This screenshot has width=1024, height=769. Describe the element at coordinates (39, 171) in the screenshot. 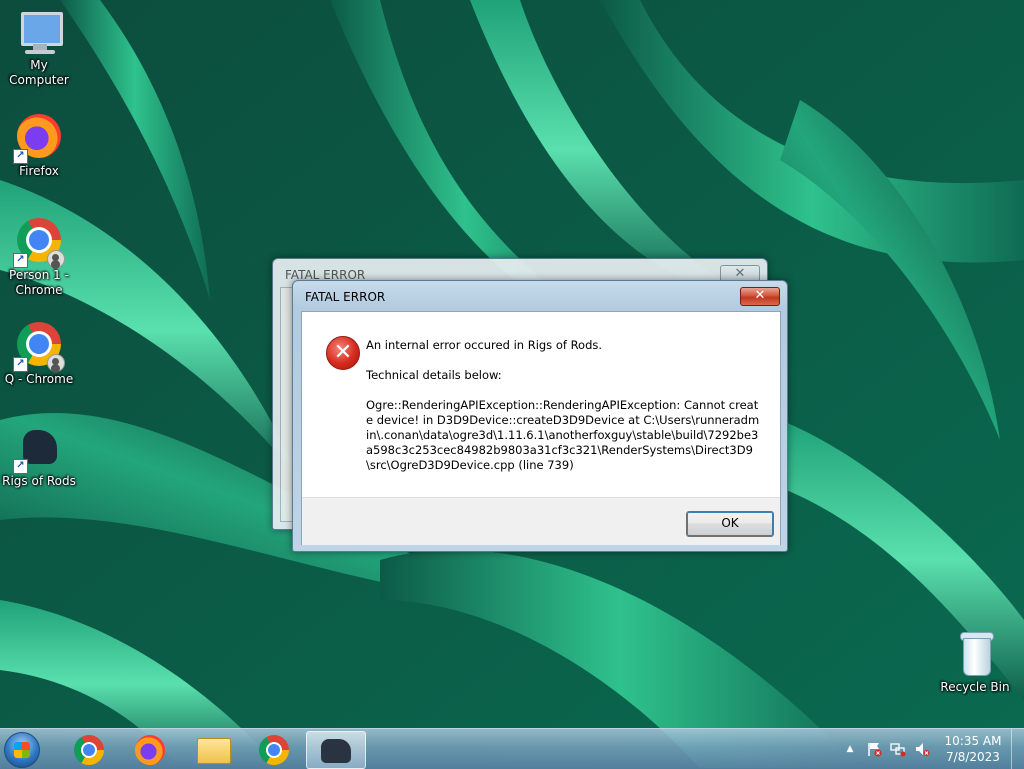

I see `desktop-icon-label: Firefox` at that location.